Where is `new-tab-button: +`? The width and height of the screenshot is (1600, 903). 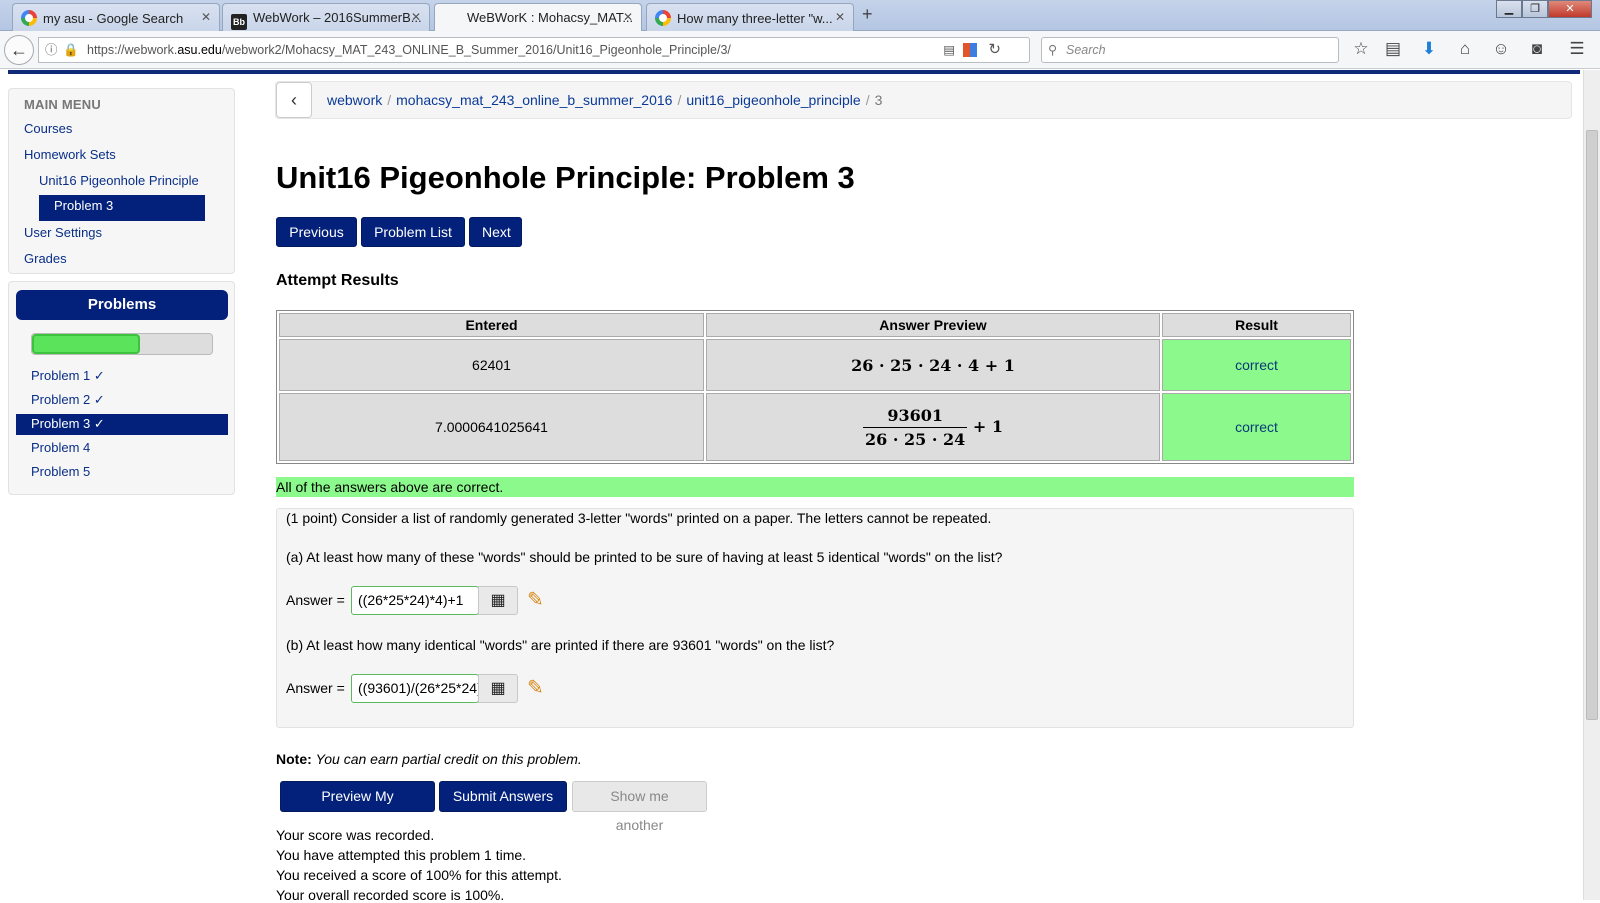 new-tab-button: + is located at coordinates (867, 14).